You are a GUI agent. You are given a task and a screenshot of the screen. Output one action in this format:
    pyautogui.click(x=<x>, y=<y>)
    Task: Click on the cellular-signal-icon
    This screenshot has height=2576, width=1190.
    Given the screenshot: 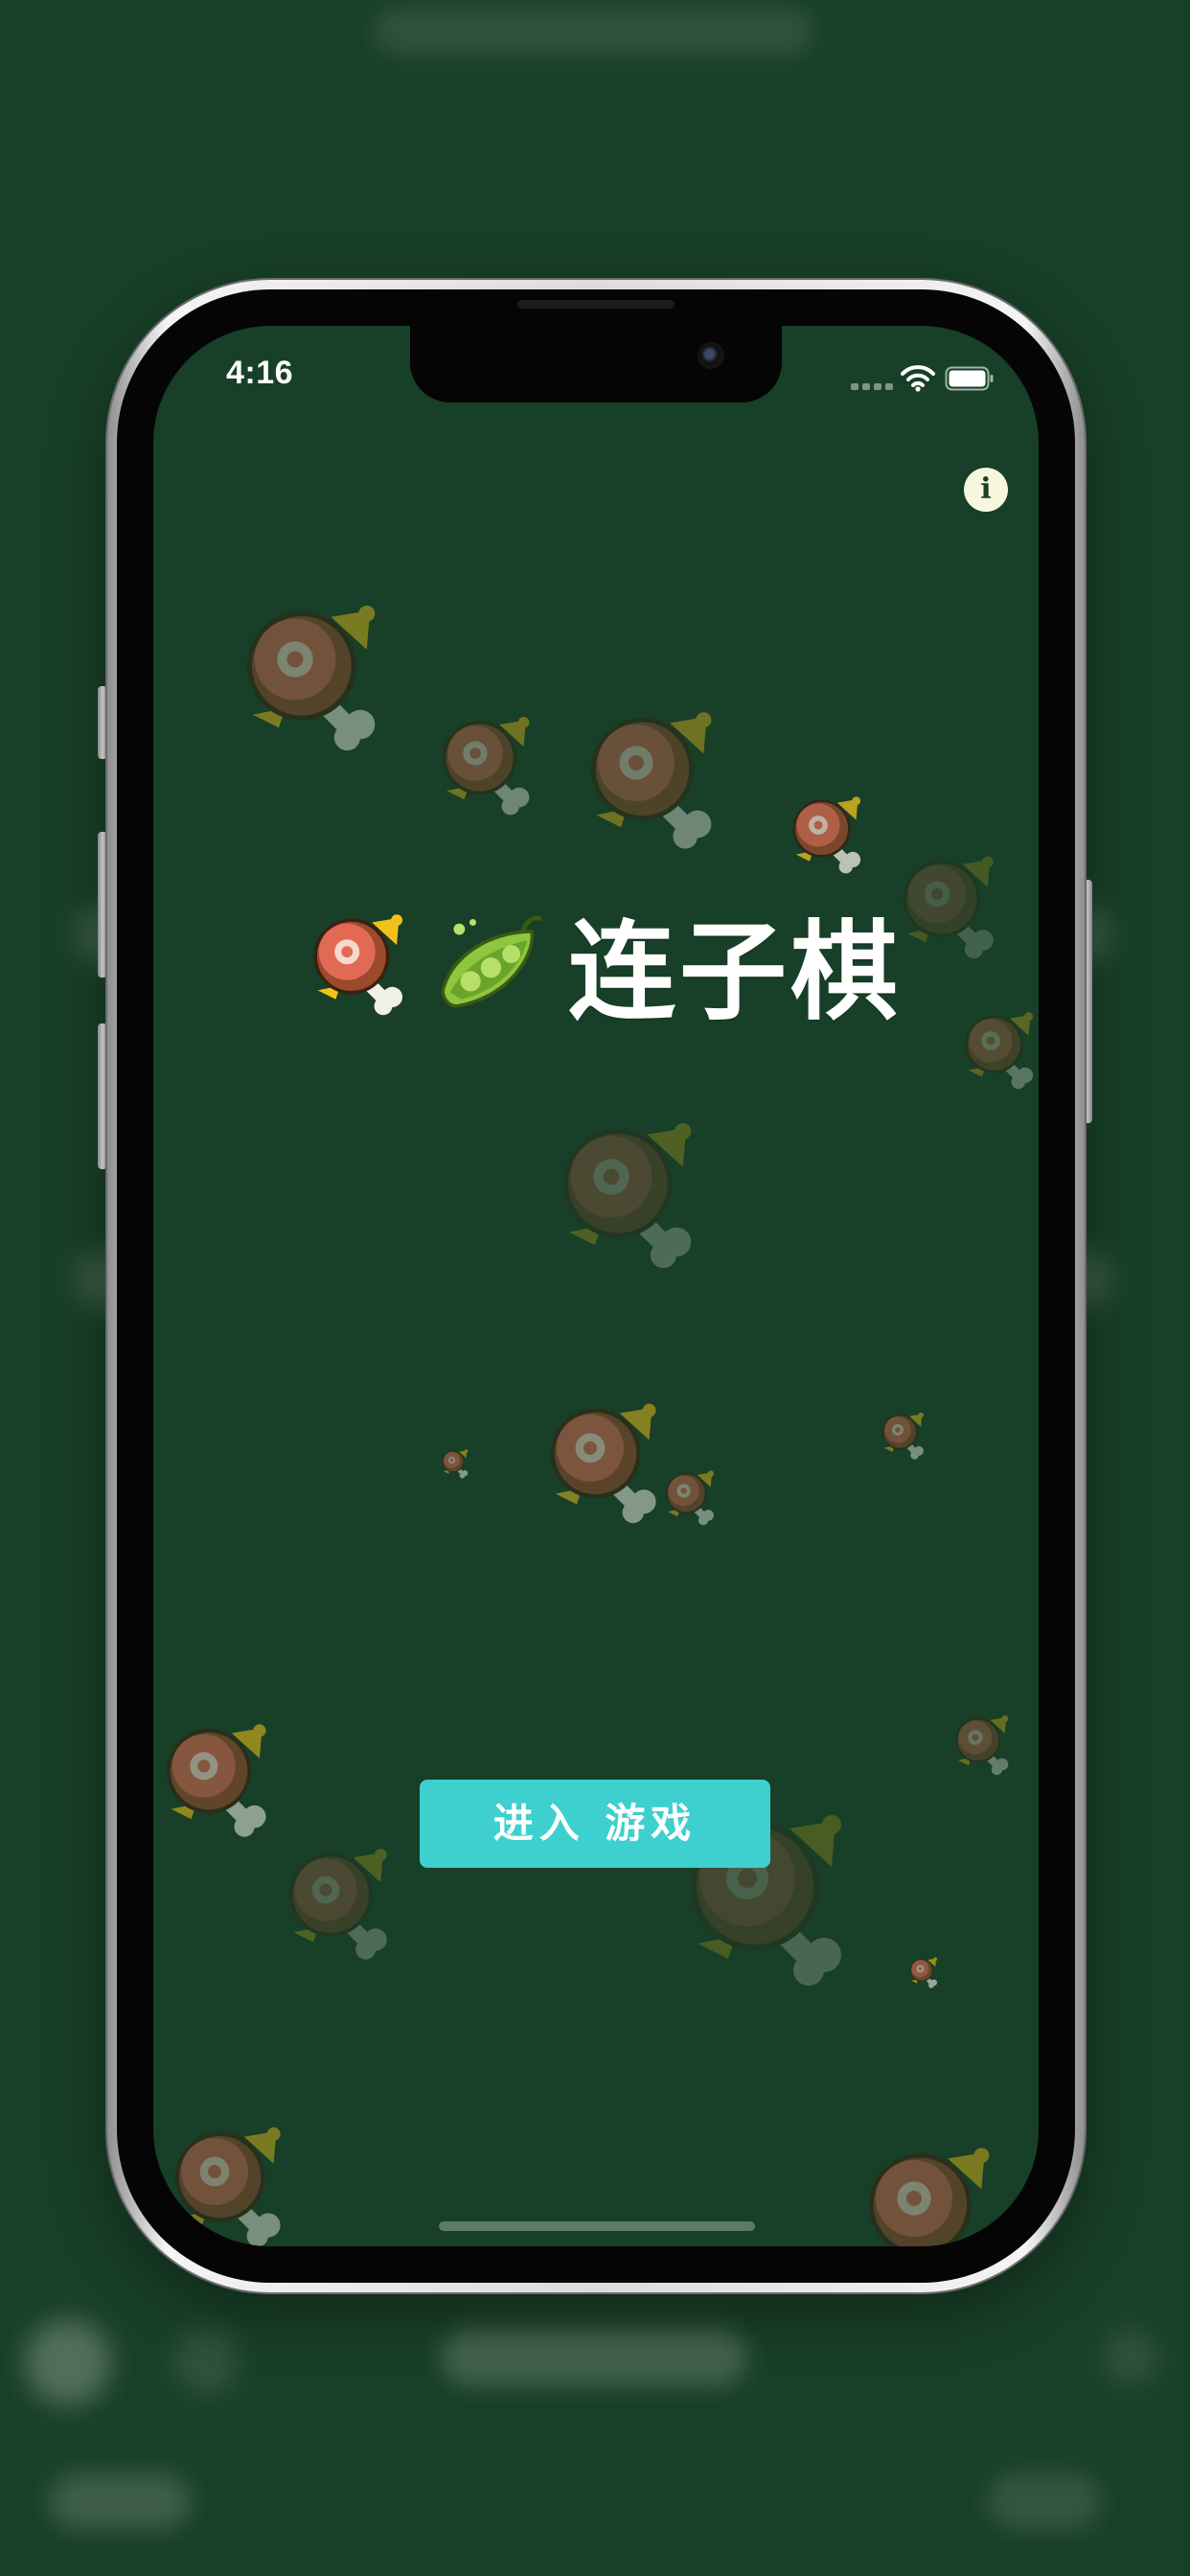 What is the action you would take?
    pyautogui.click(x=873, y=387)
    